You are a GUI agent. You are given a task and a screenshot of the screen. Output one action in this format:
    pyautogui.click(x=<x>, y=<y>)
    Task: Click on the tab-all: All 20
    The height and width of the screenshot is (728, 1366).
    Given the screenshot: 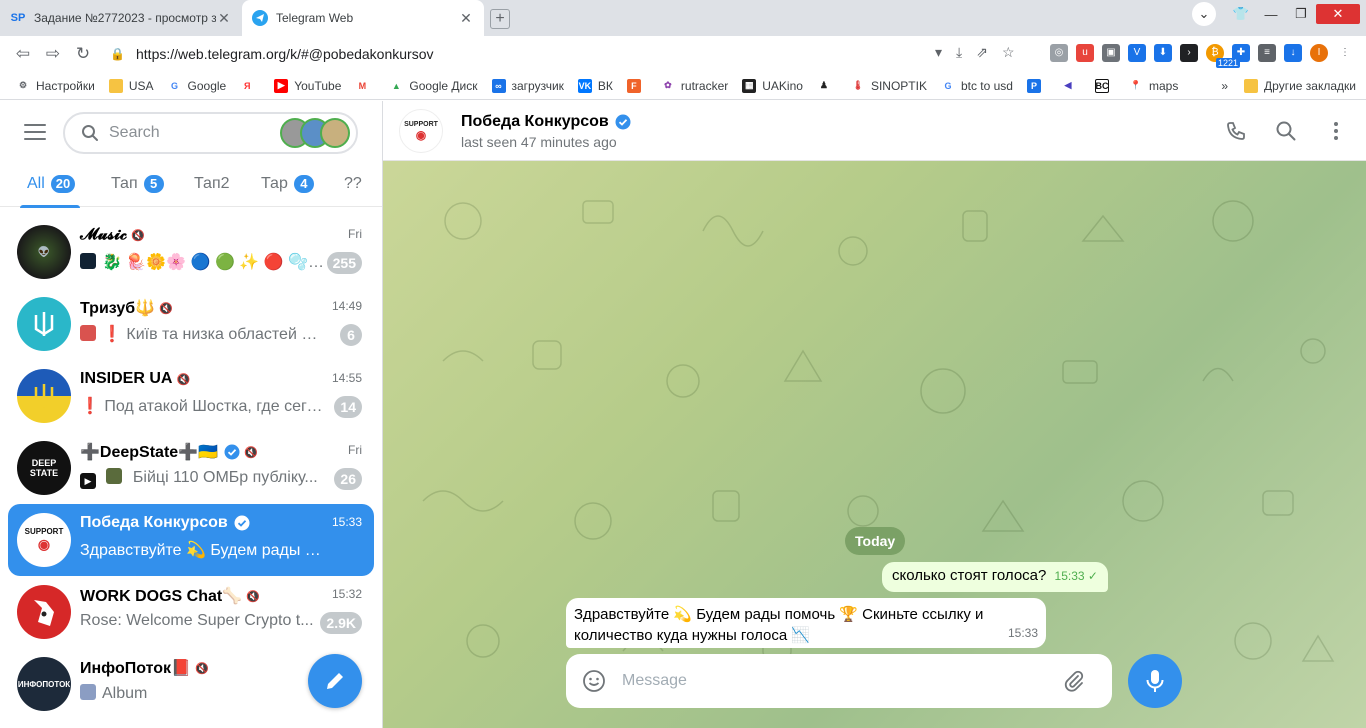 What is the action you would take?
    pyautogui.click(x=51, y=184)
    